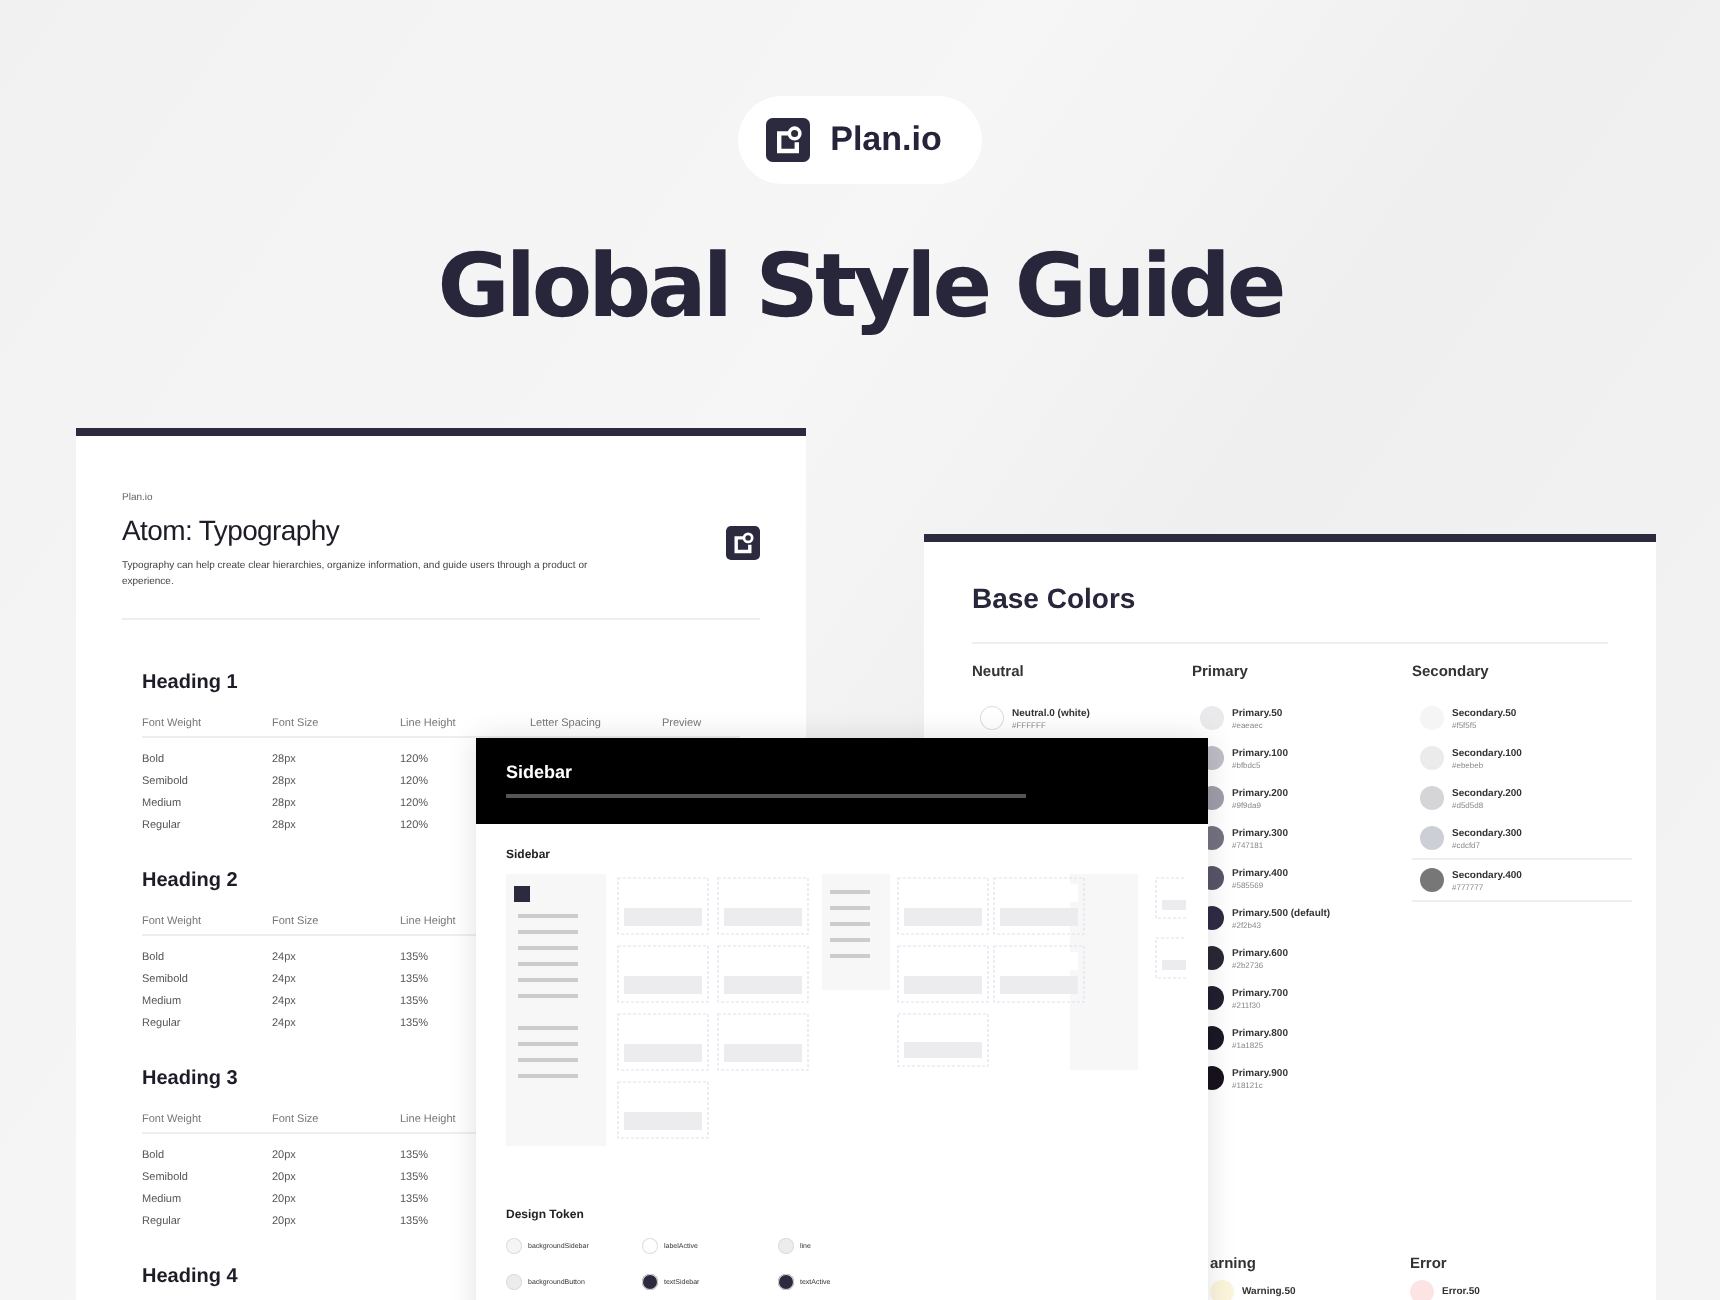 The height and width of the screenshot is (1300, 1720). Describe the element at coordinates (540, 772) in the screenshot. I see `card-title: Sidebar` at that location.